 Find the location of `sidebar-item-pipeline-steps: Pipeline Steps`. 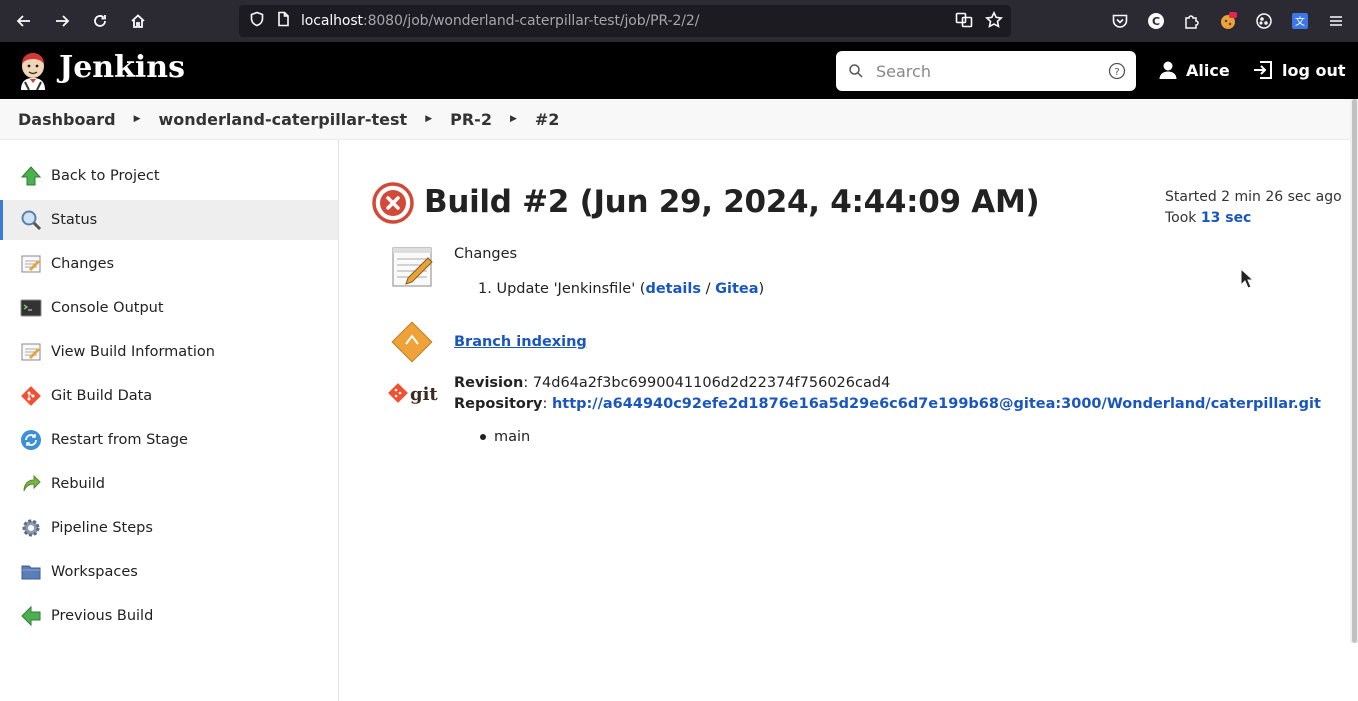

sidebar-item-pipeline-steps: Pipeline Steps is located at coordinates (169, 528).